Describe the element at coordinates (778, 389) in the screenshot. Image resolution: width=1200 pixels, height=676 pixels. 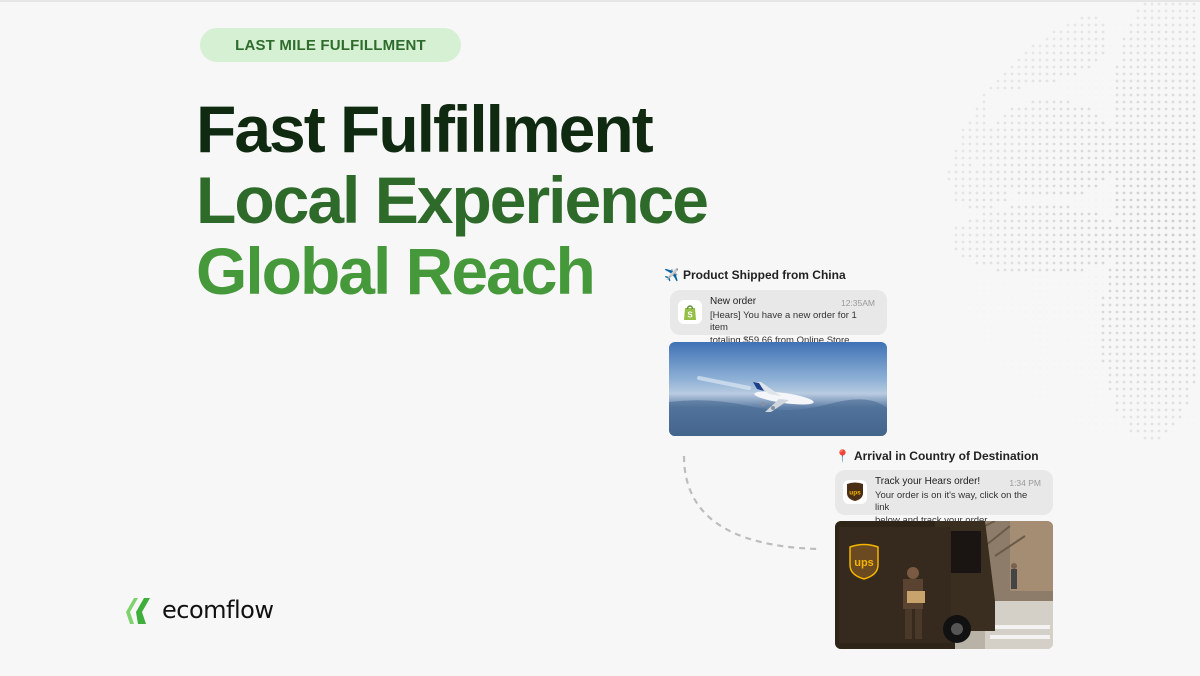
I see `airplane-photo` at that location.